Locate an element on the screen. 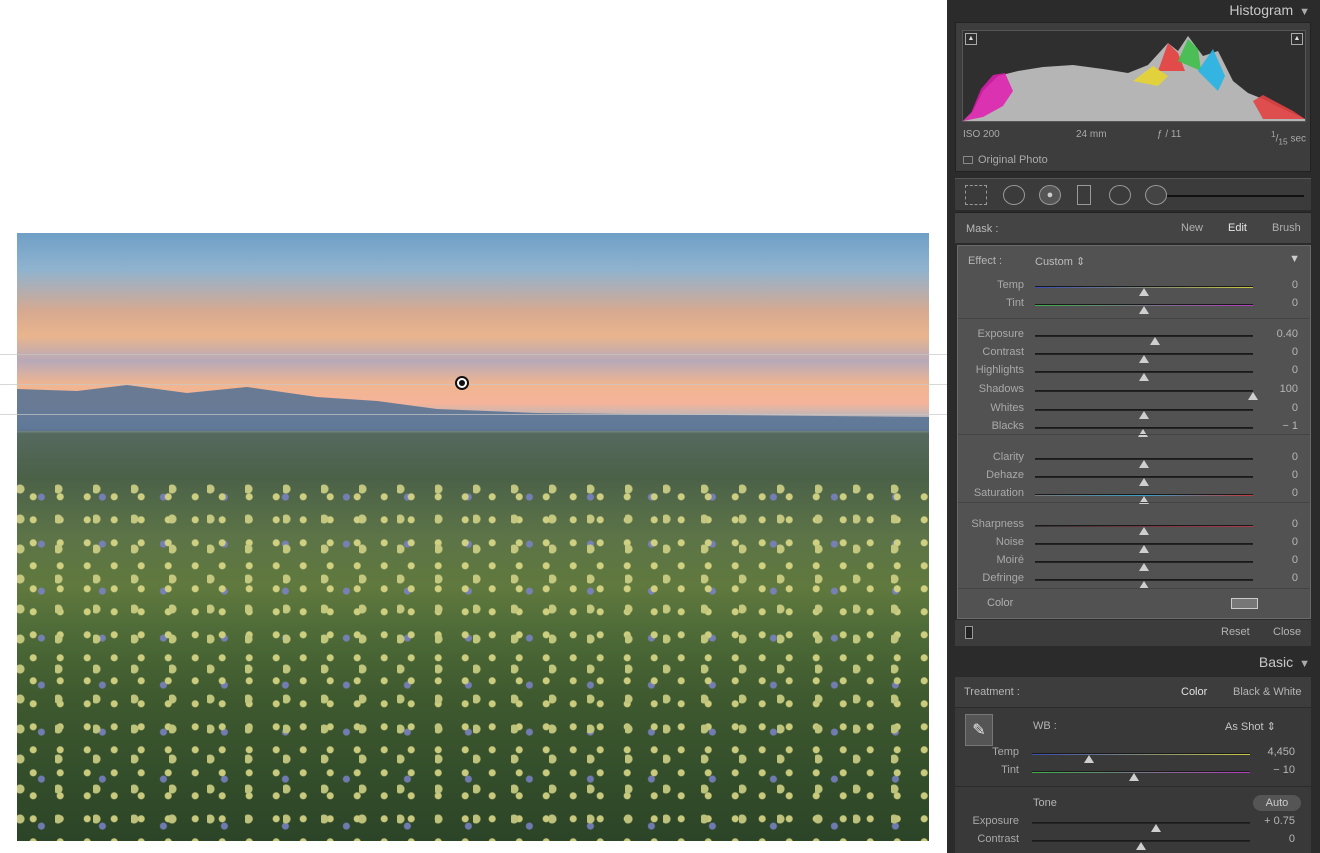 This screenshot has width=1320, height=853. highlights-thumb is located at coordinates (1144, 377).